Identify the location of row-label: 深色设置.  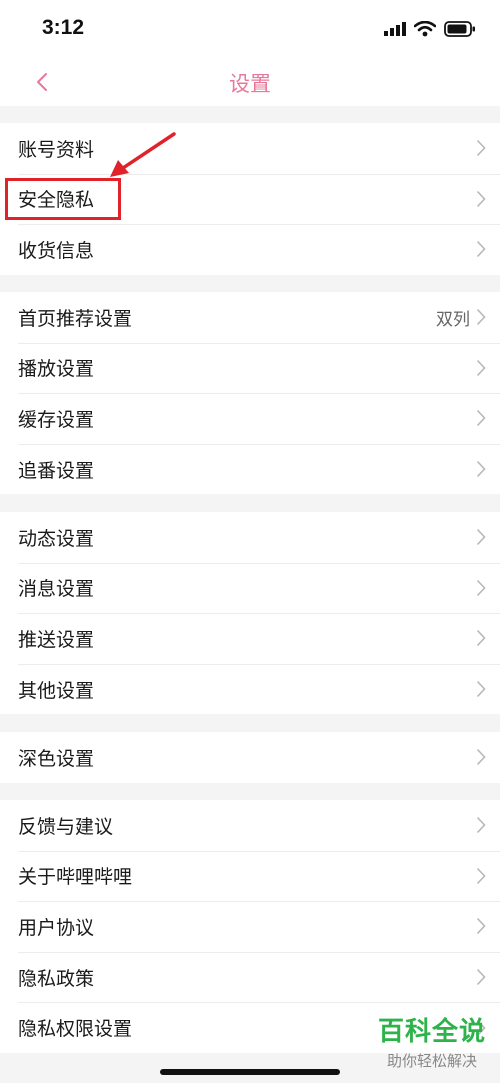
(56, 758).